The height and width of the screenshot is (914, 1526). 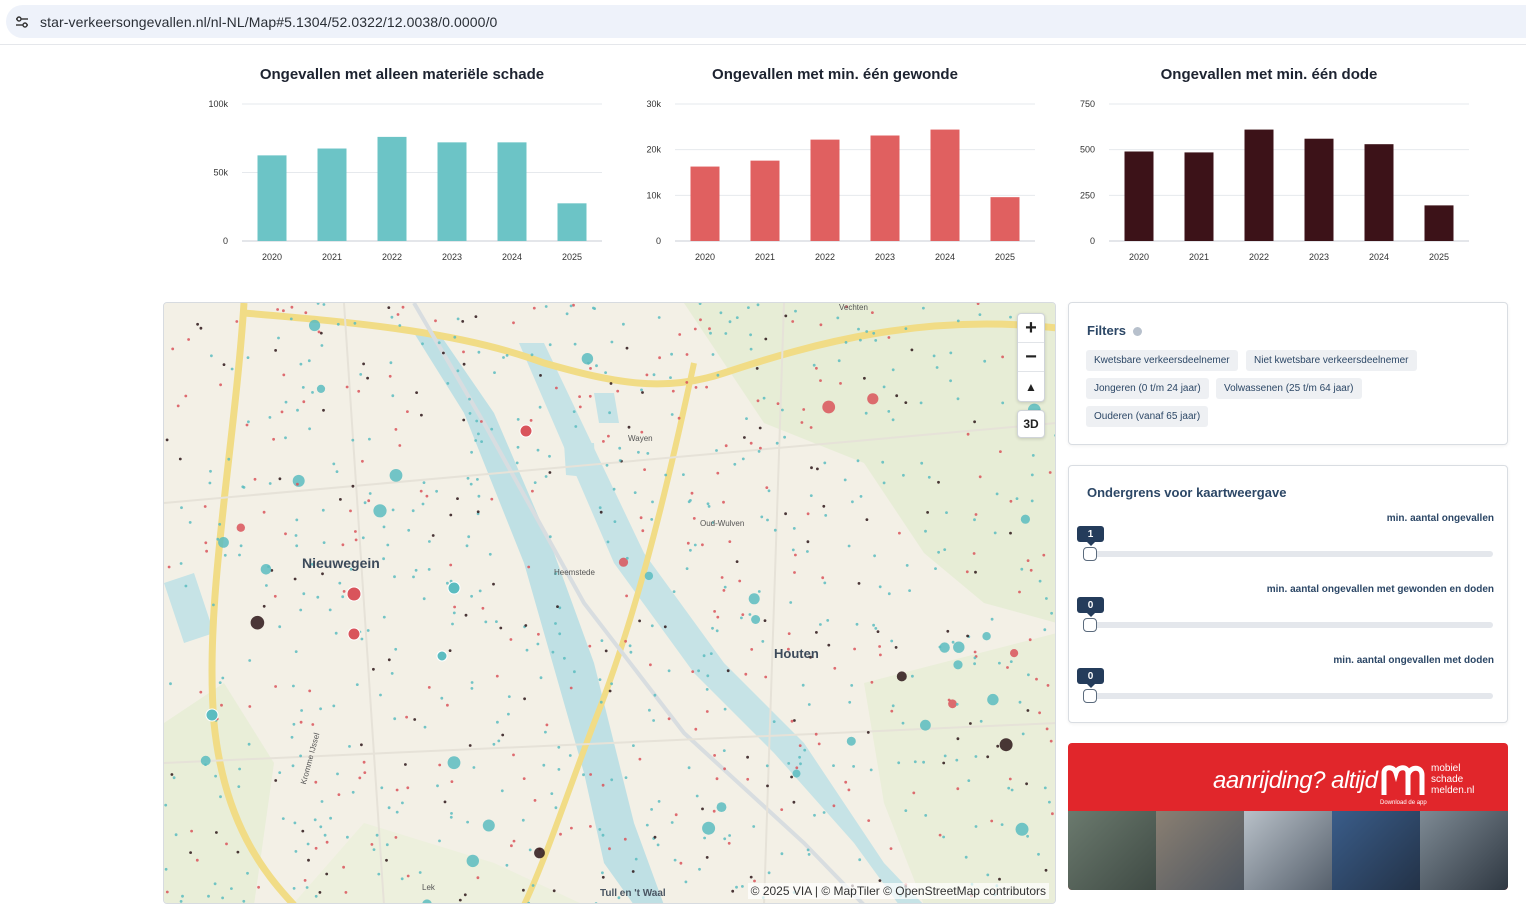 What do you see at coordinates (1090, 625) in the screenshot?
I see `slider-handle-gewonden-doden` at bounding box center [1090, 625].